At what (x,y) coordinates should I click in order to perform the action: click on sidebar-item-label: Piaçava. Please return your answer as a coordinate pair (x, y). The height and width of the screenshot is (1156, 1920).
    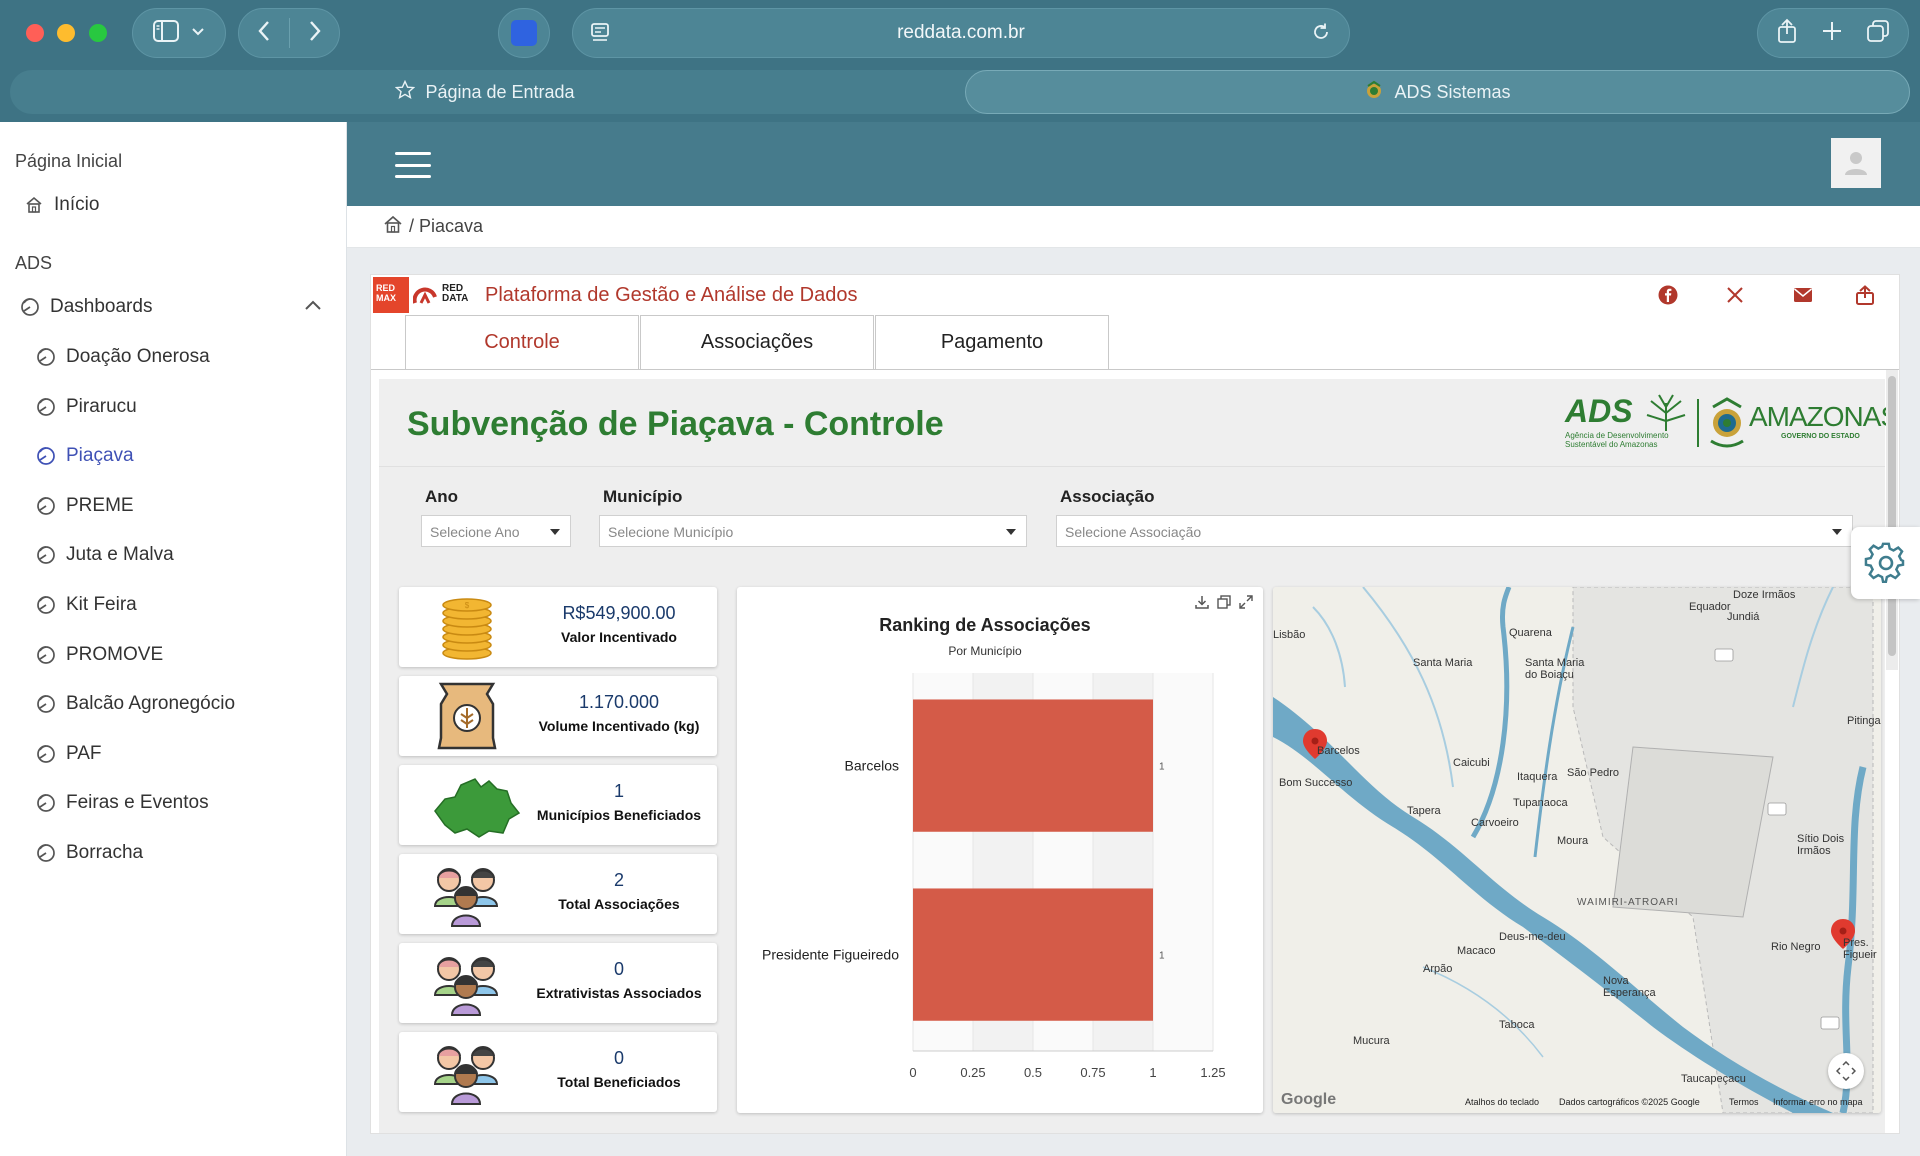
    Looking at the image, I should click on (100, 455).